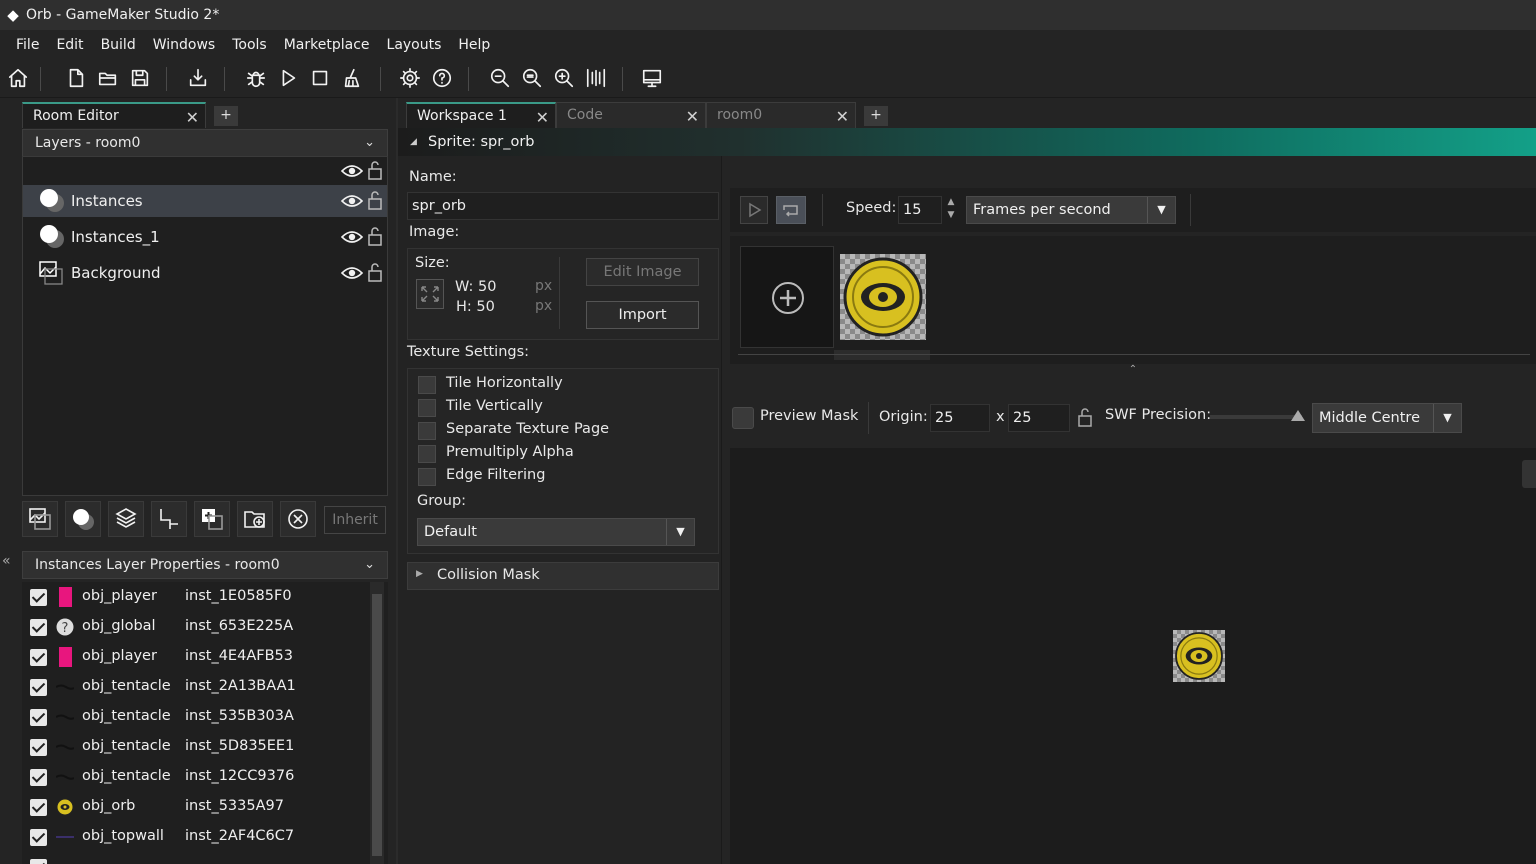  Describe the element at coordinates (256, 78) in the screenshot. I see `debug-button` at that location.